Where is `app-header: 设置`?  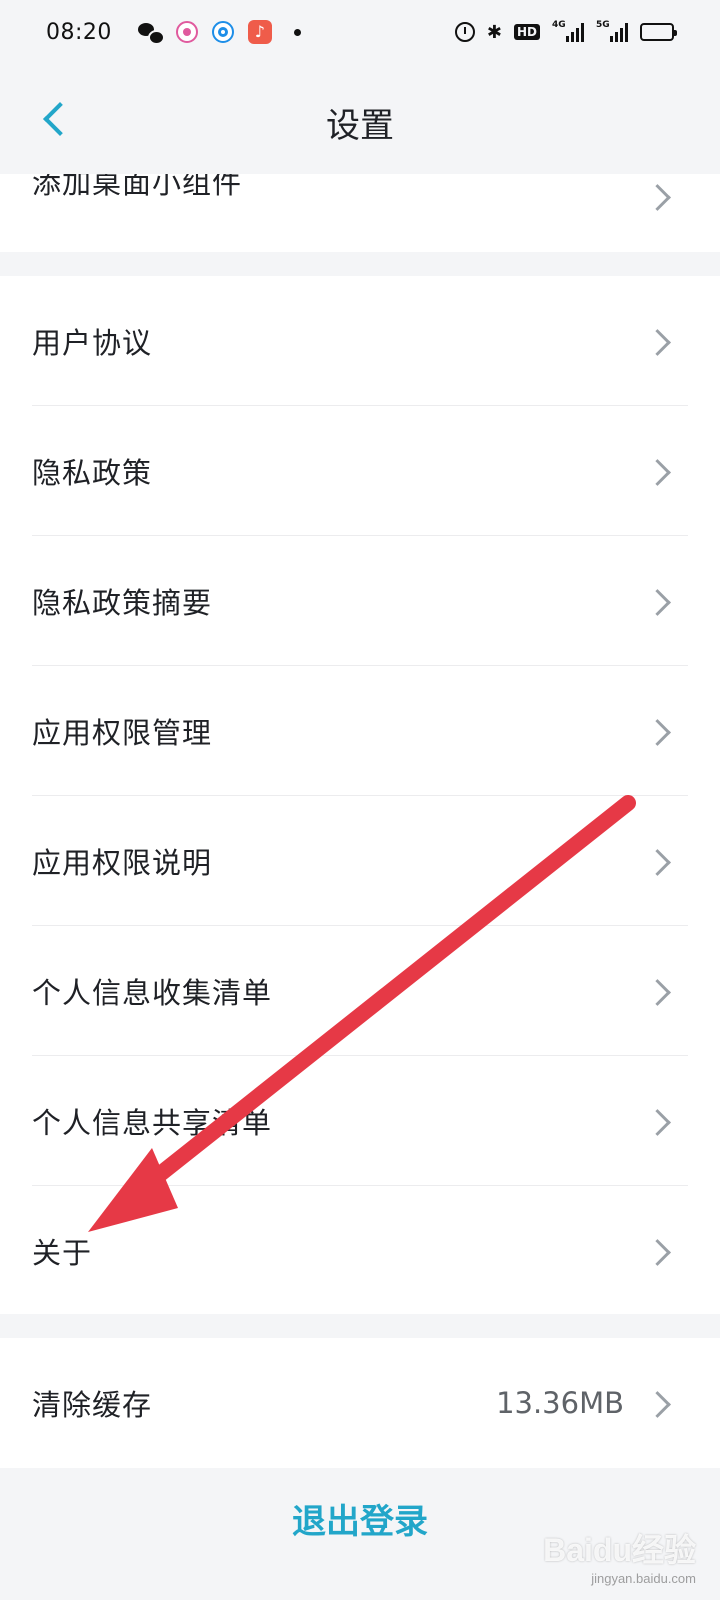
app-header: 设置 is located at coordinates (360, 119).